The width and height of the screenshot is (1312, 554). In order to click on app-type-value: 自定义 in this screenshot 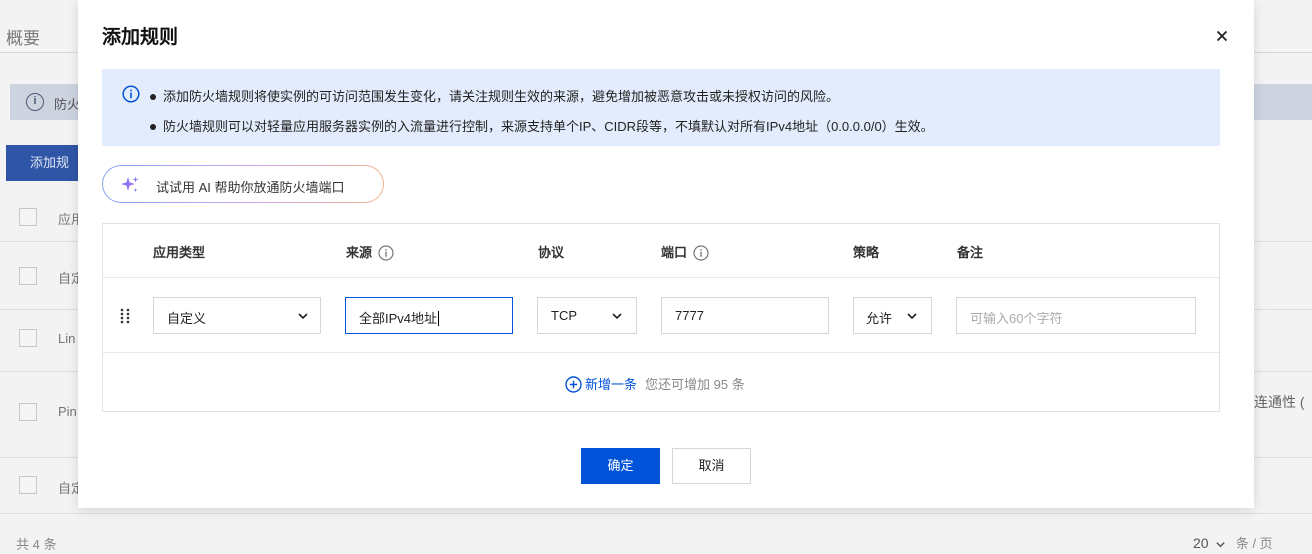, I will do `click(187, 318)`.